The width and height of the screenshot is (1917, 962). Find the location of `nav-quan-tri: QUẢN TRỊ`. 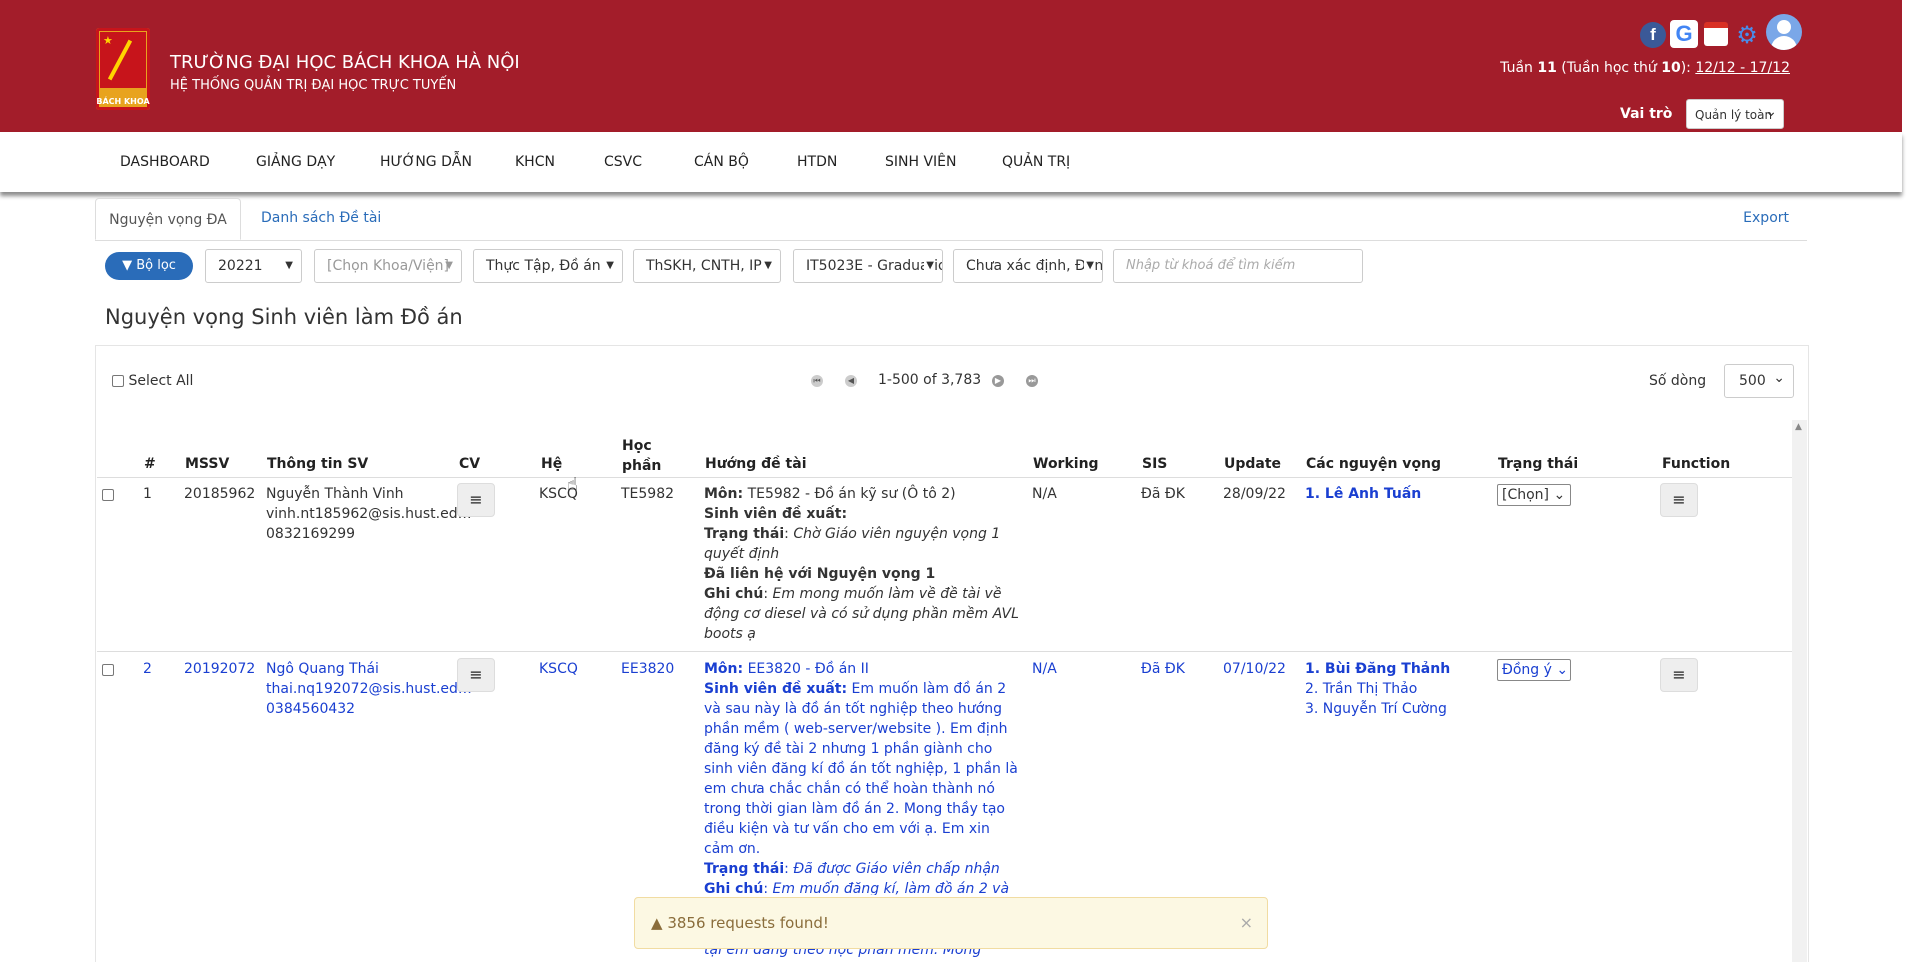

nav-quan-tri: QUẢN TRỊ is located at coordinates (1036, 162).